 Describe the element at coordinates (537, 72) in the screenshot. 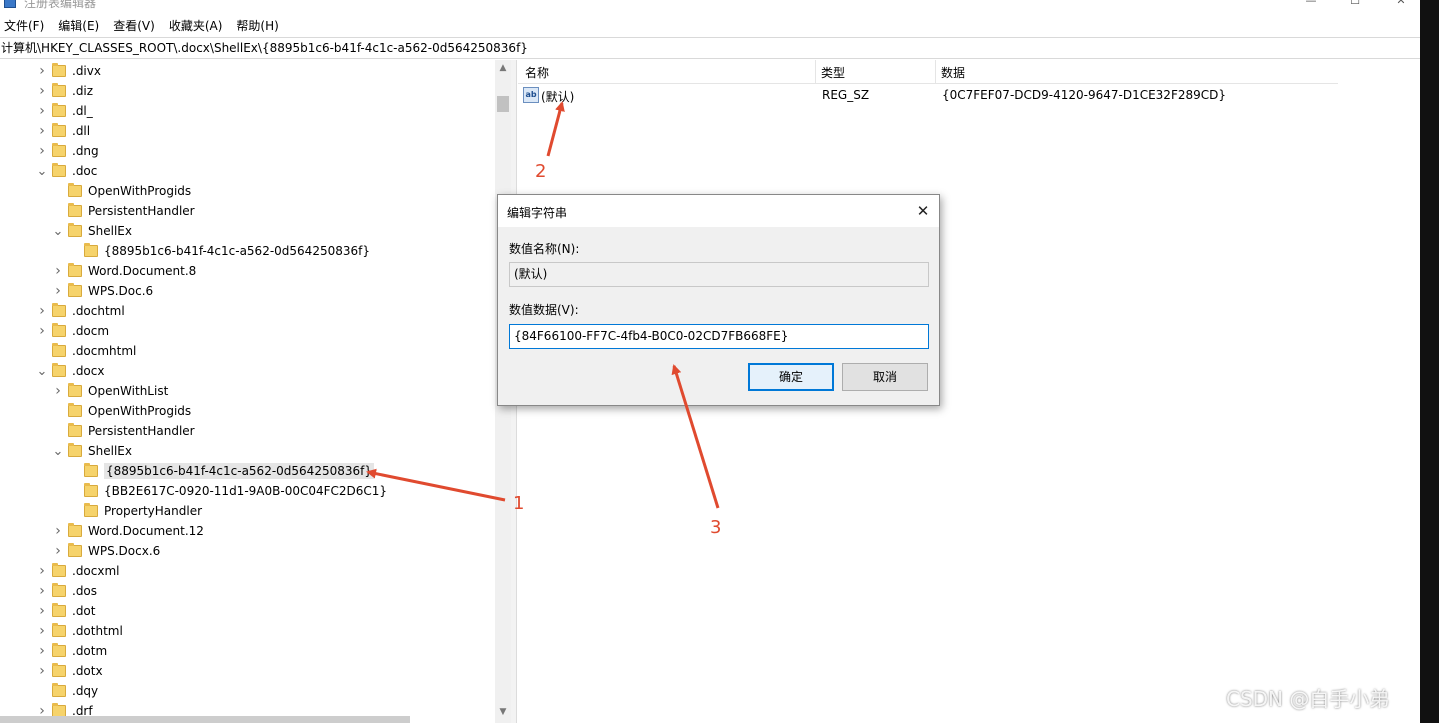

I see `column-header-name: 名称` at that location.